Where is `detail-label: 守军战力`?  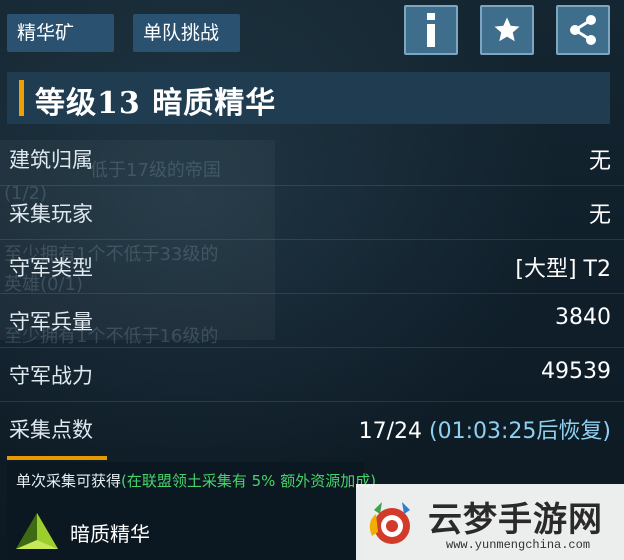
detail-label: 守军战力 is located at coordinates (51, 376).